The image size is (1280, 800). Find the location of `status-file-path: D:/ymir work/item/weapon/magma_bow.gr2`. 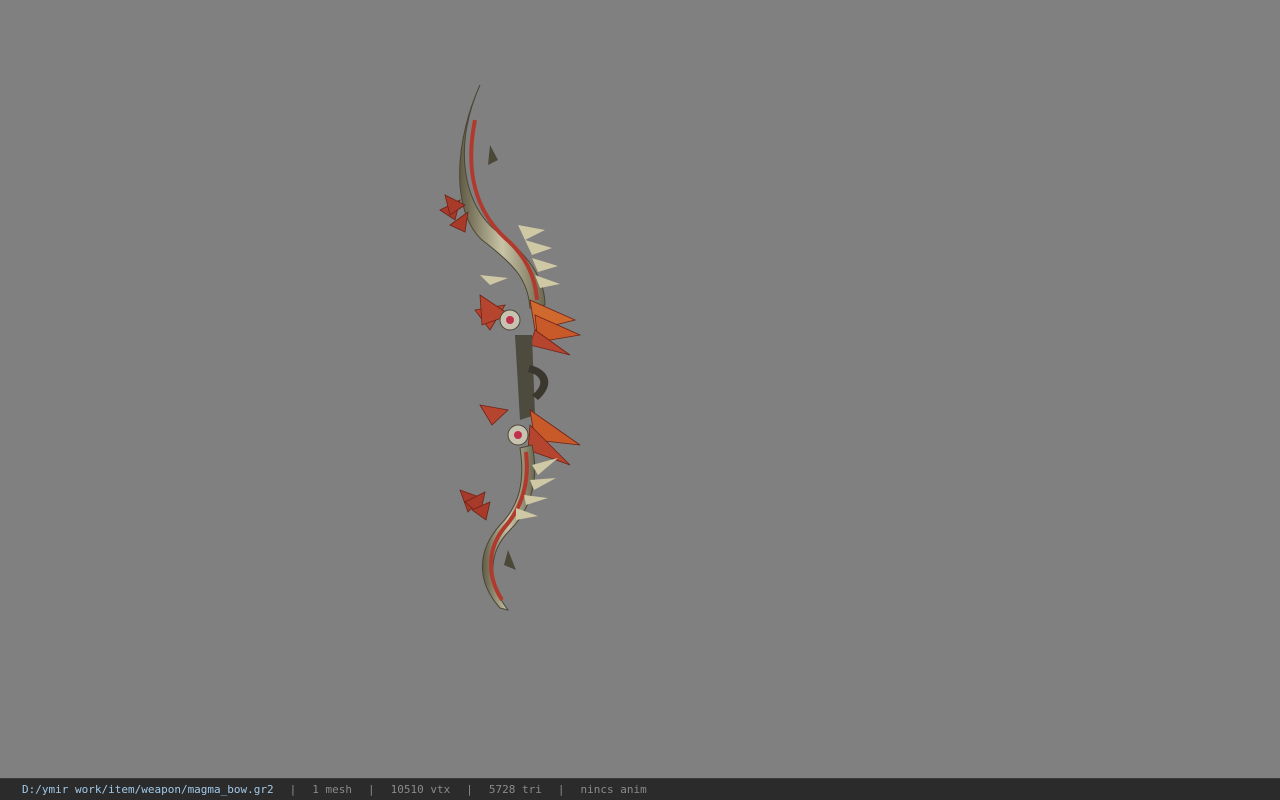

status-file-path: D:/ymir work/item/weapon/magma_bow.gr2 is located at coordinates (148, 789).